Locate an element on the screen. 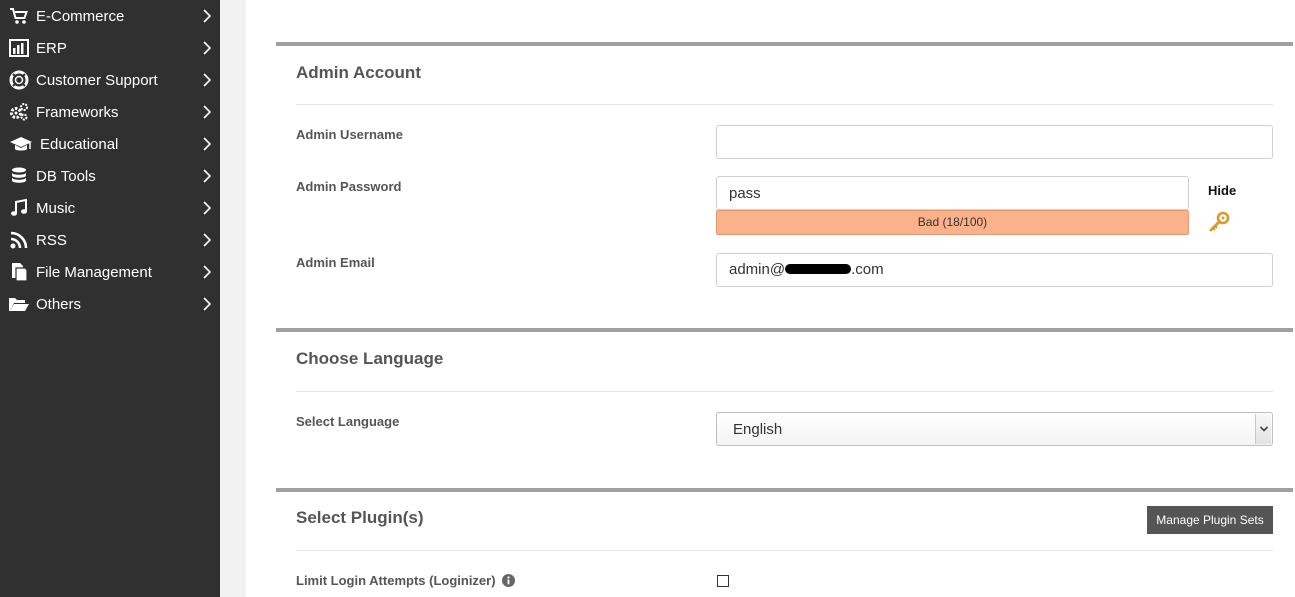 This screenshot has height=597, width=1295. sidebar-item-customer-support: Customer Support is located at coordinates (110, 80).